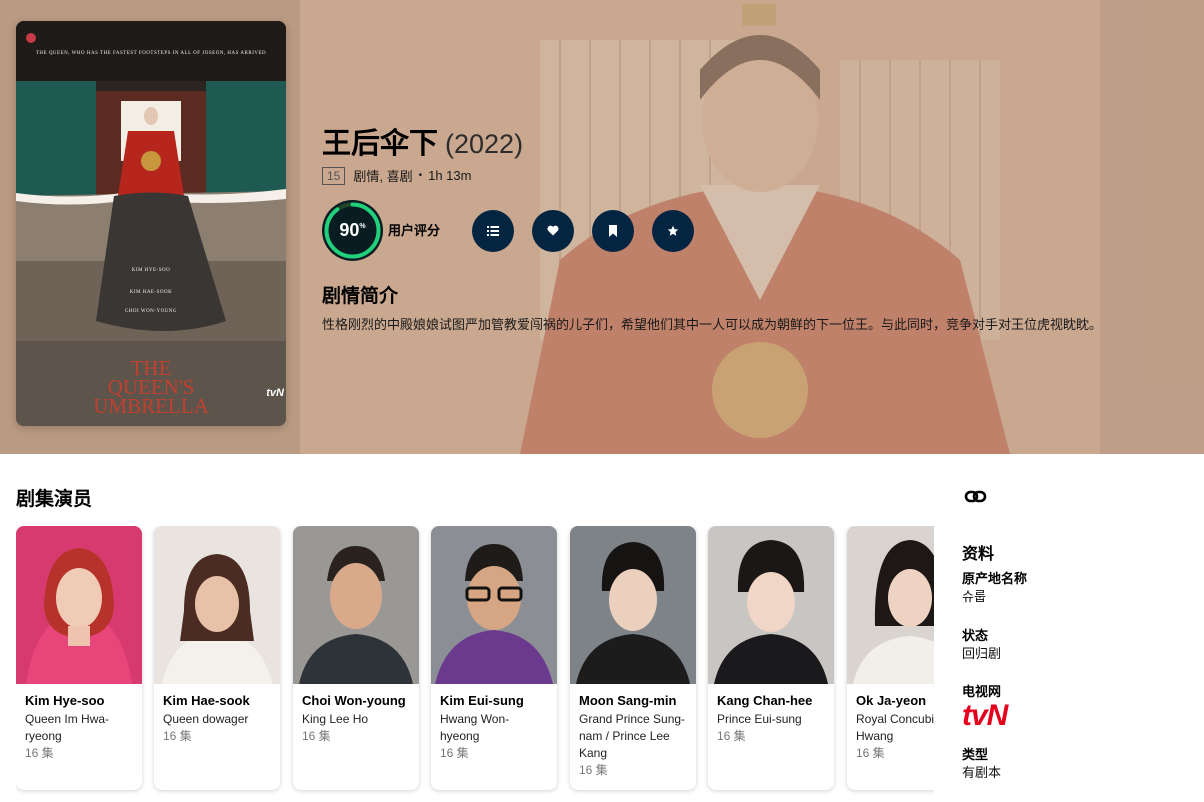 Image resolution: width=1204 pixels, height=802 pixels. I want to click on watchlist-button, so click(613, 230).